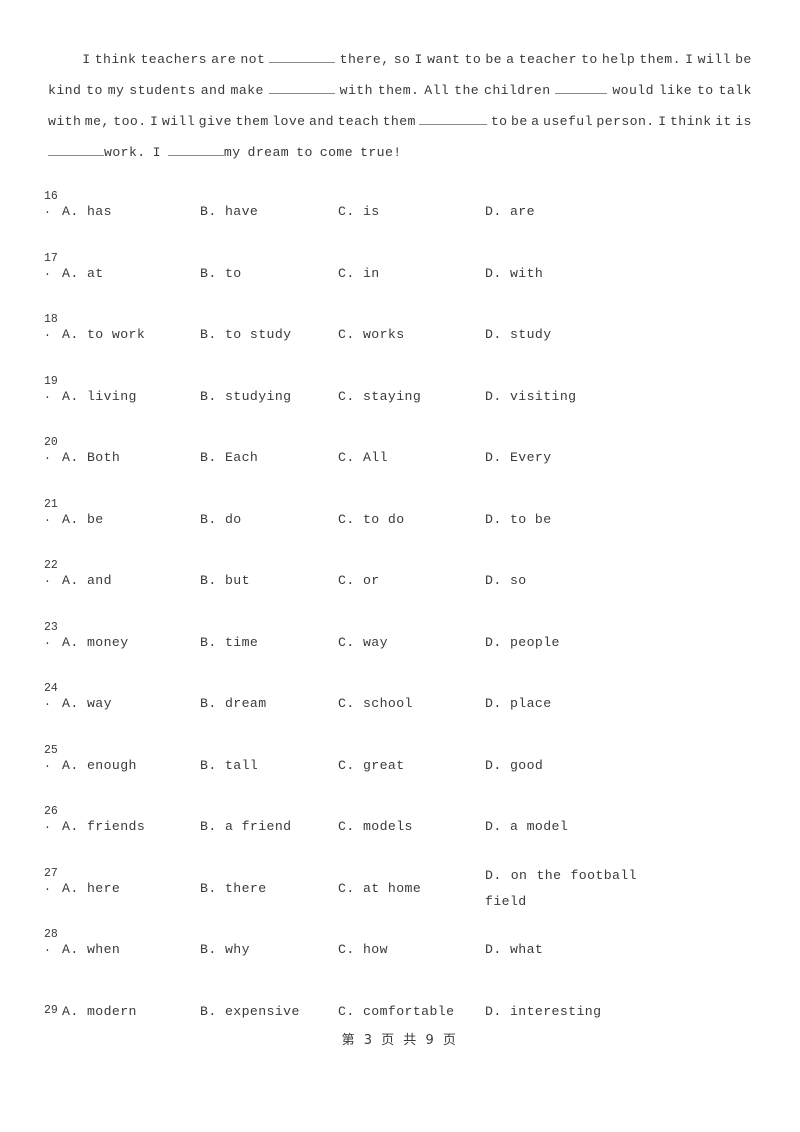 This screenshot has width=800, height=1132. Describe the element at coordinates (225, 581) in the screenshot. I see `option-b: B. but` at that location.